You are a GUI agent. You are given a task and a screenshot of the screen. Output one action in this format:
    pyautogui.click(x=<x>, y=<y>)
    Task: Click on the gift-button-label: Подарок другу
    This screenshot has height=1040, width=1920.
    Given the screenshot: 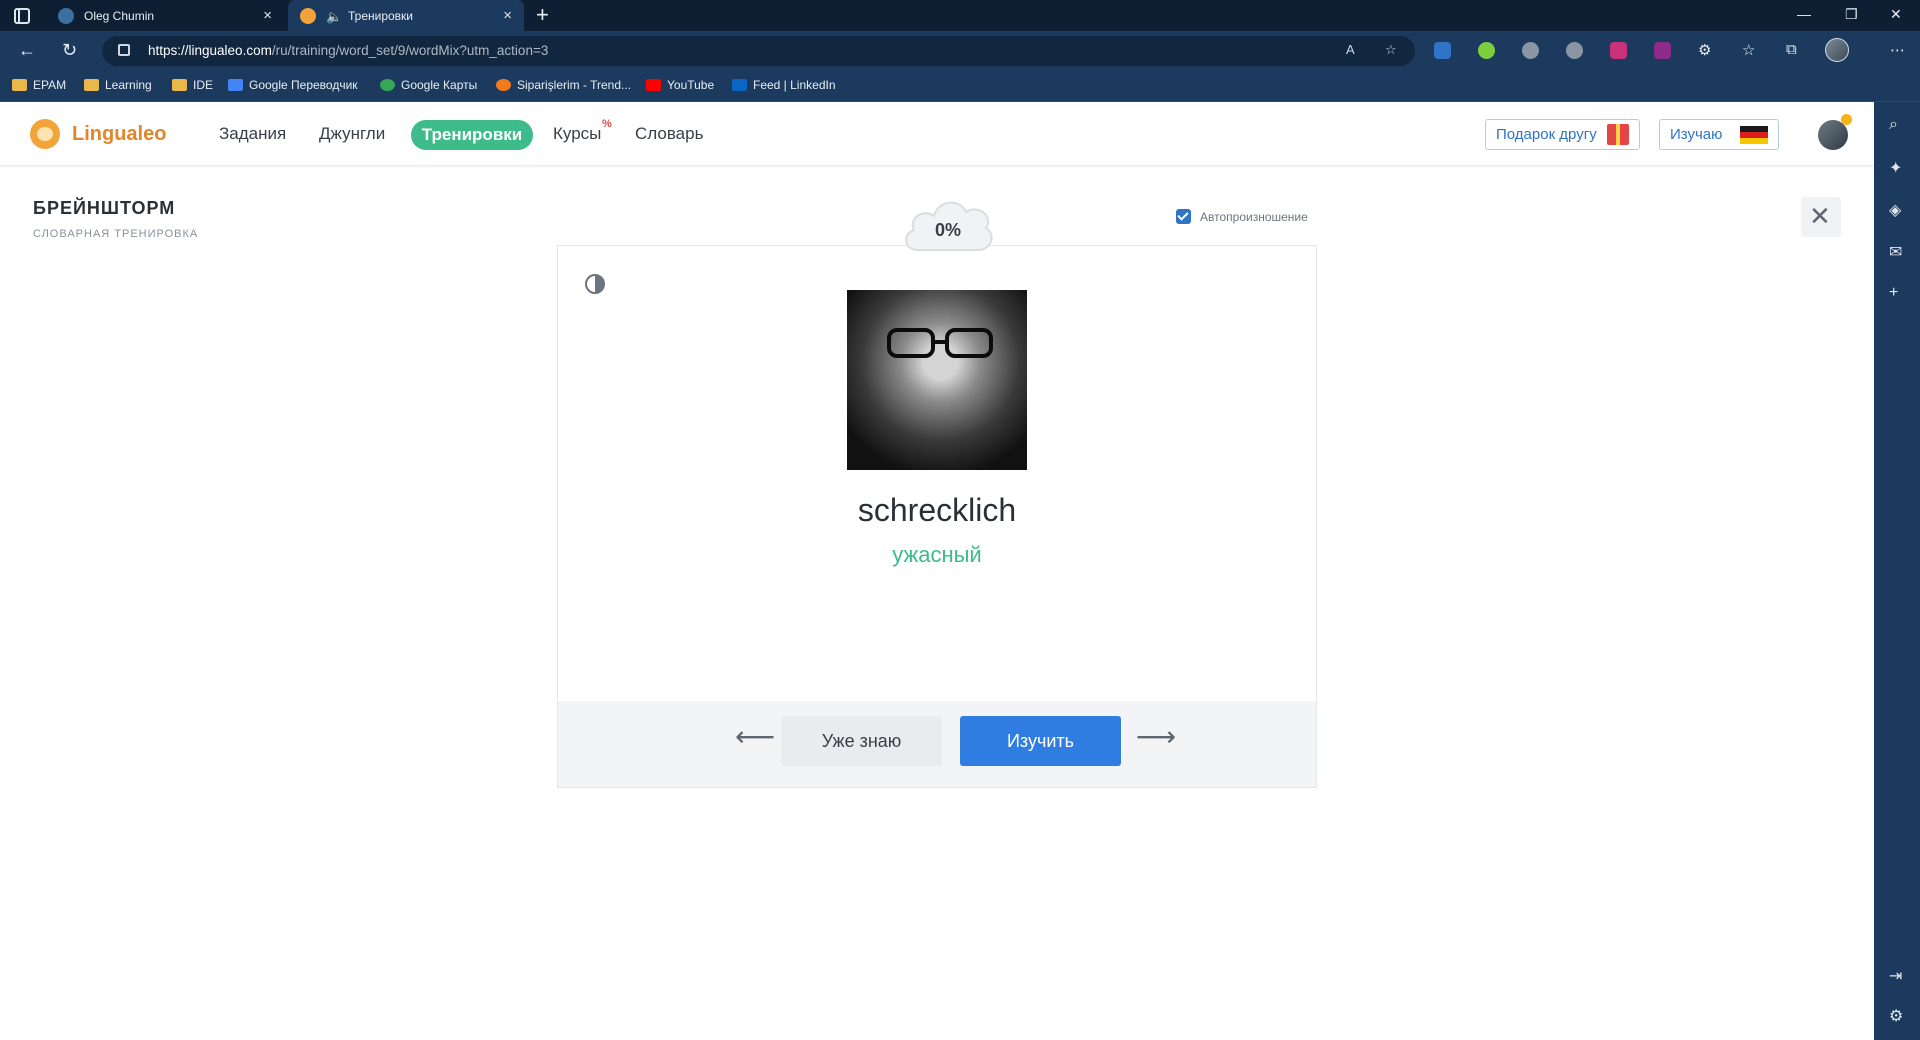 What is the action you would take?
    pyautogui.click(x=1546, y=134)
    